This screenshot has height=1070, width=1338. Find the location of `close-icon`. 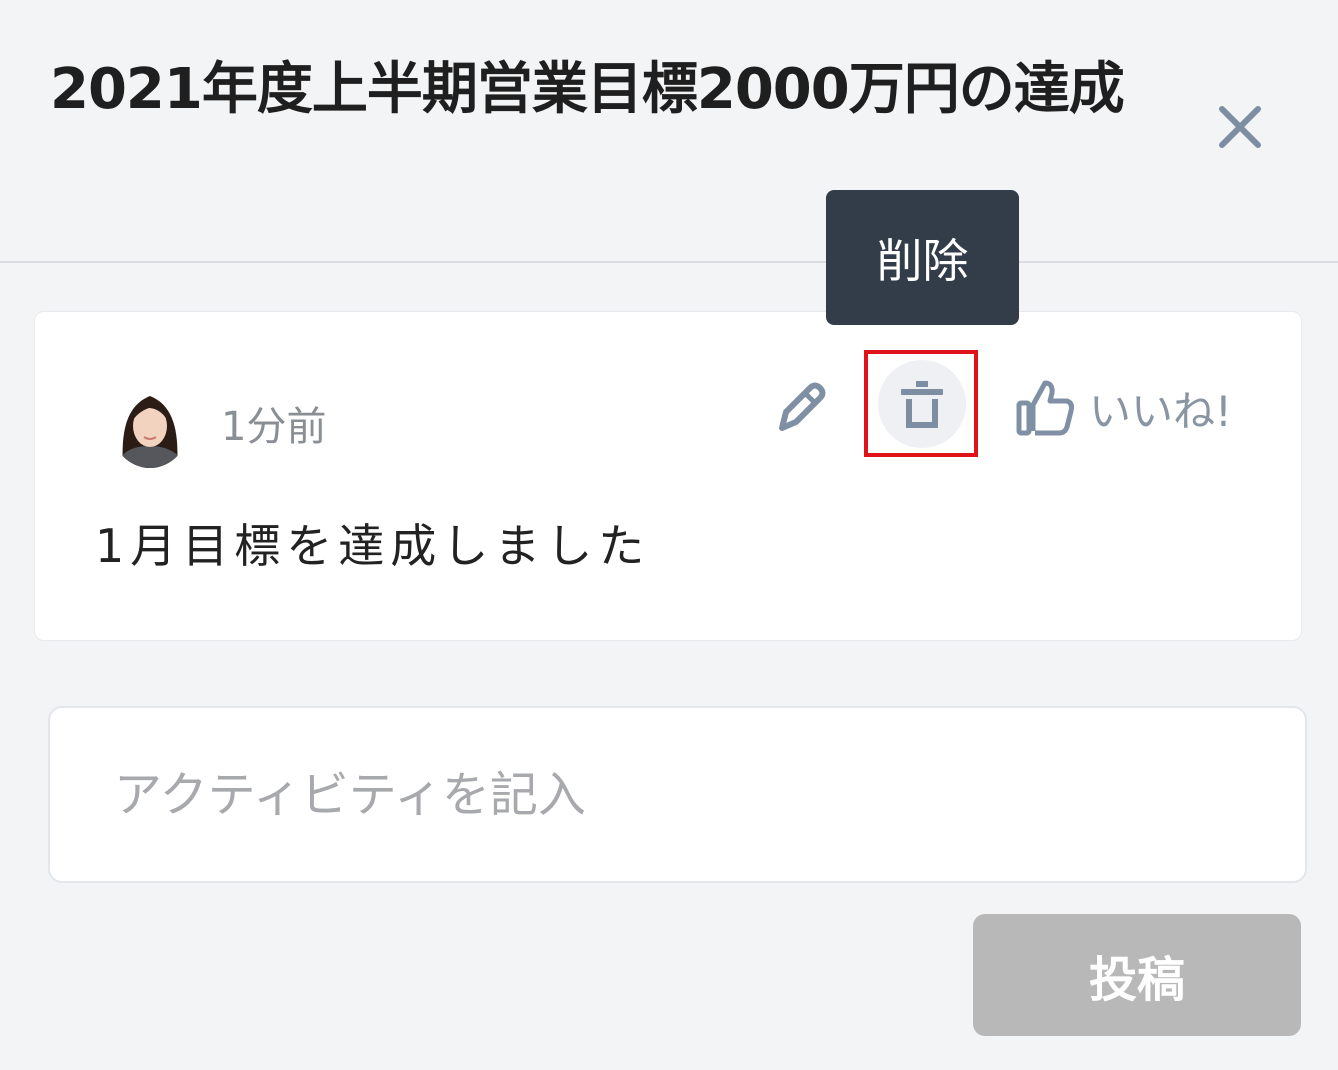

close-icon is located at coordinates (1240, 127).